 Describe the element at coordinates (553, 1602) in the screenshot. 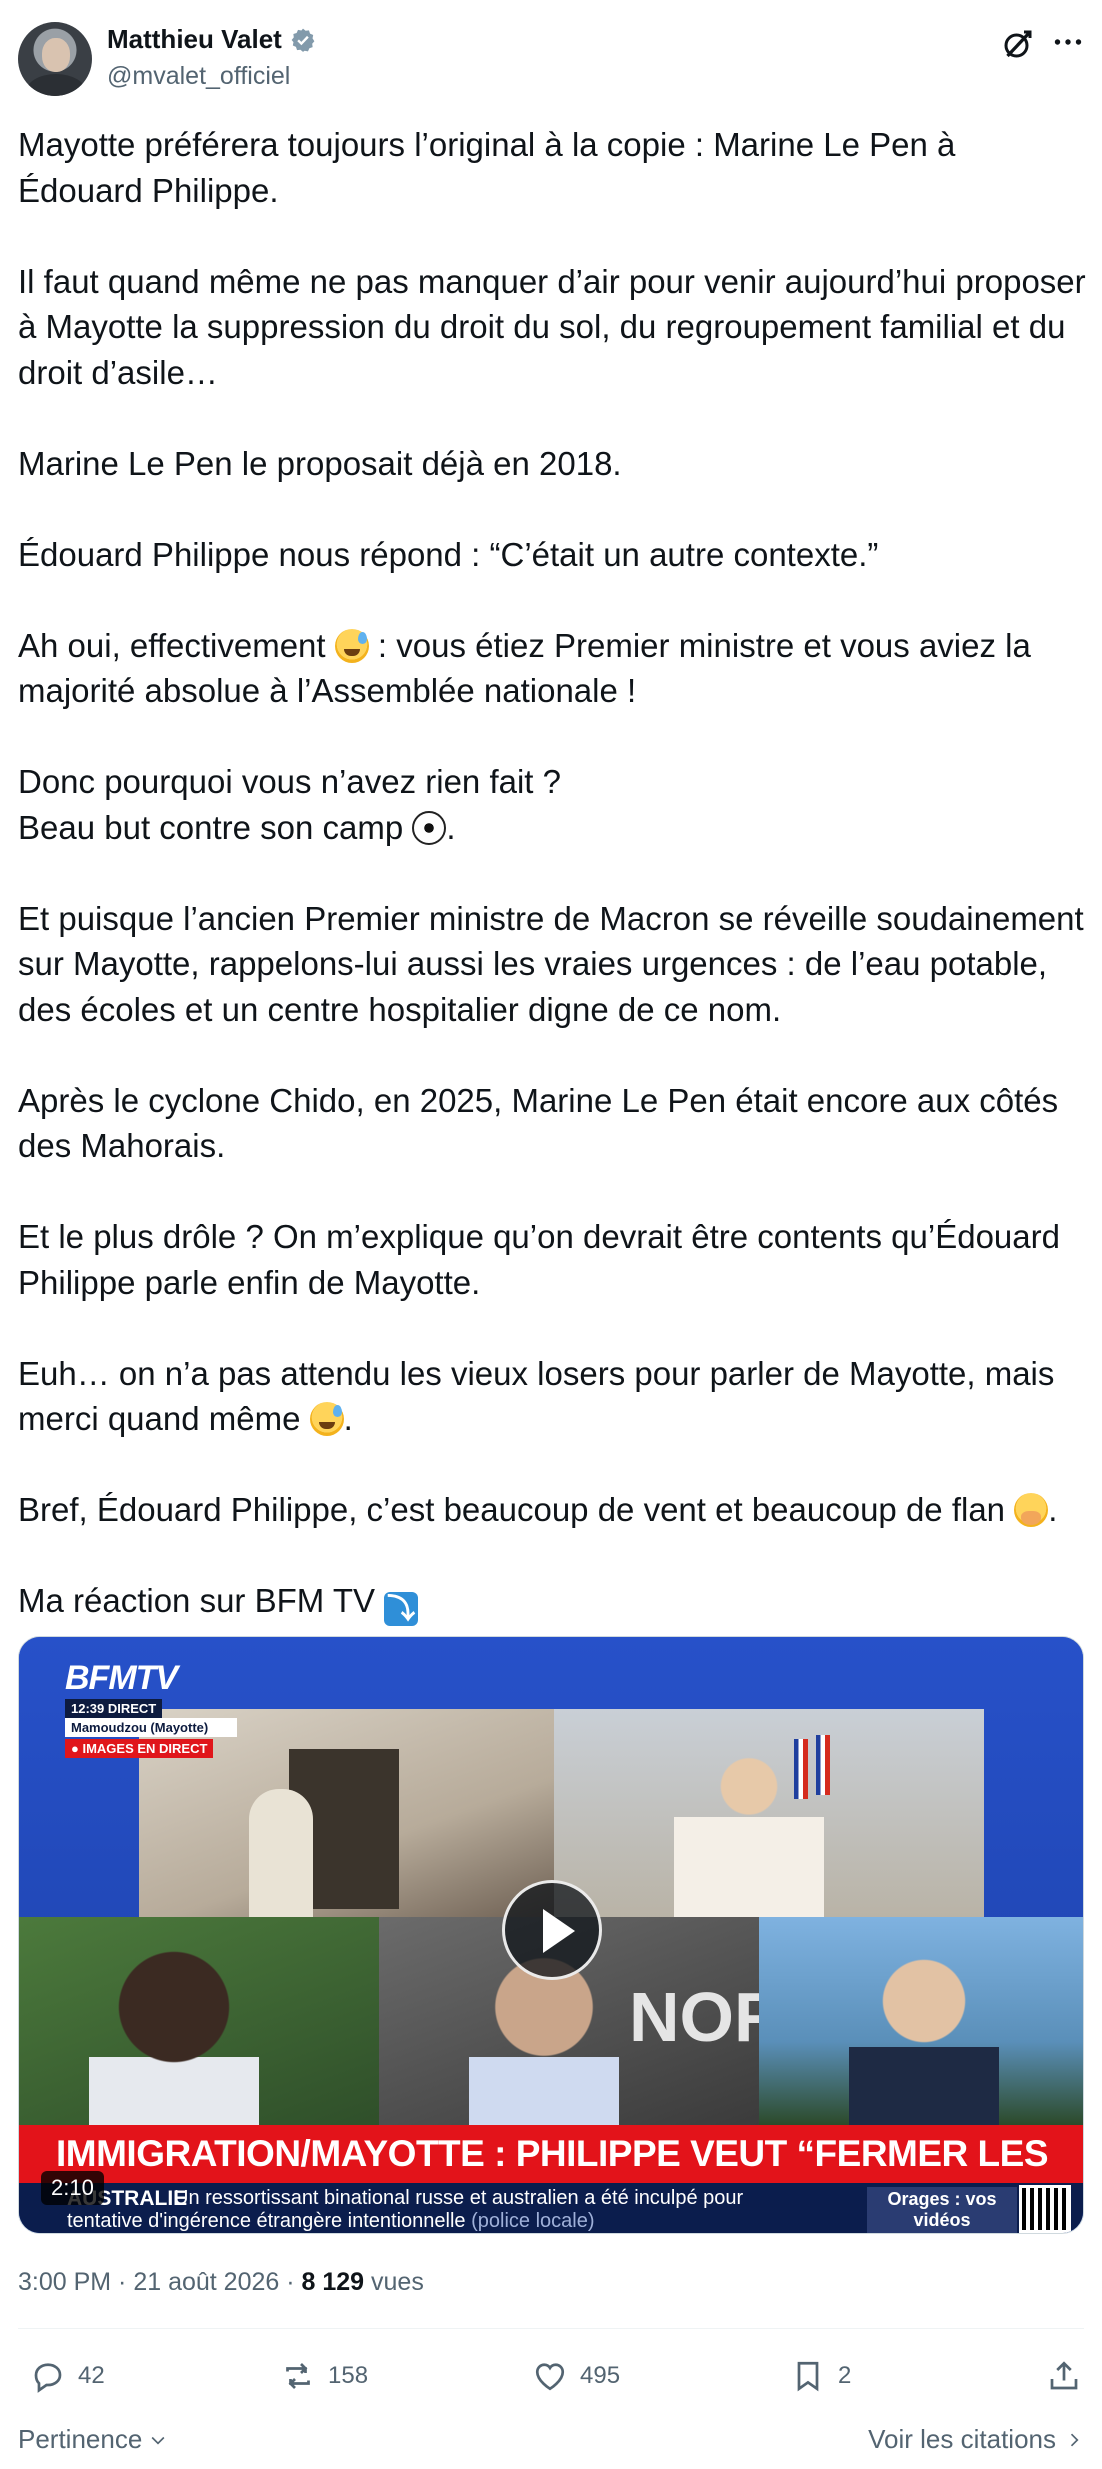

I see `post-paragraph: Ma réaction sur BFM TV ⤵` at that location.